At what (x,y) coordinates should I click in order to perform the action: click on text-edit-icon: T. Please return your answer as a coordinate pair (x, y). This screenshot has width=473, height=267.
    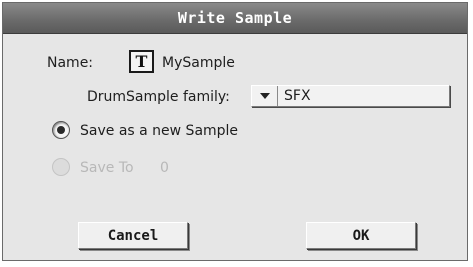
    Looking at the image, I should click on (141, 61).